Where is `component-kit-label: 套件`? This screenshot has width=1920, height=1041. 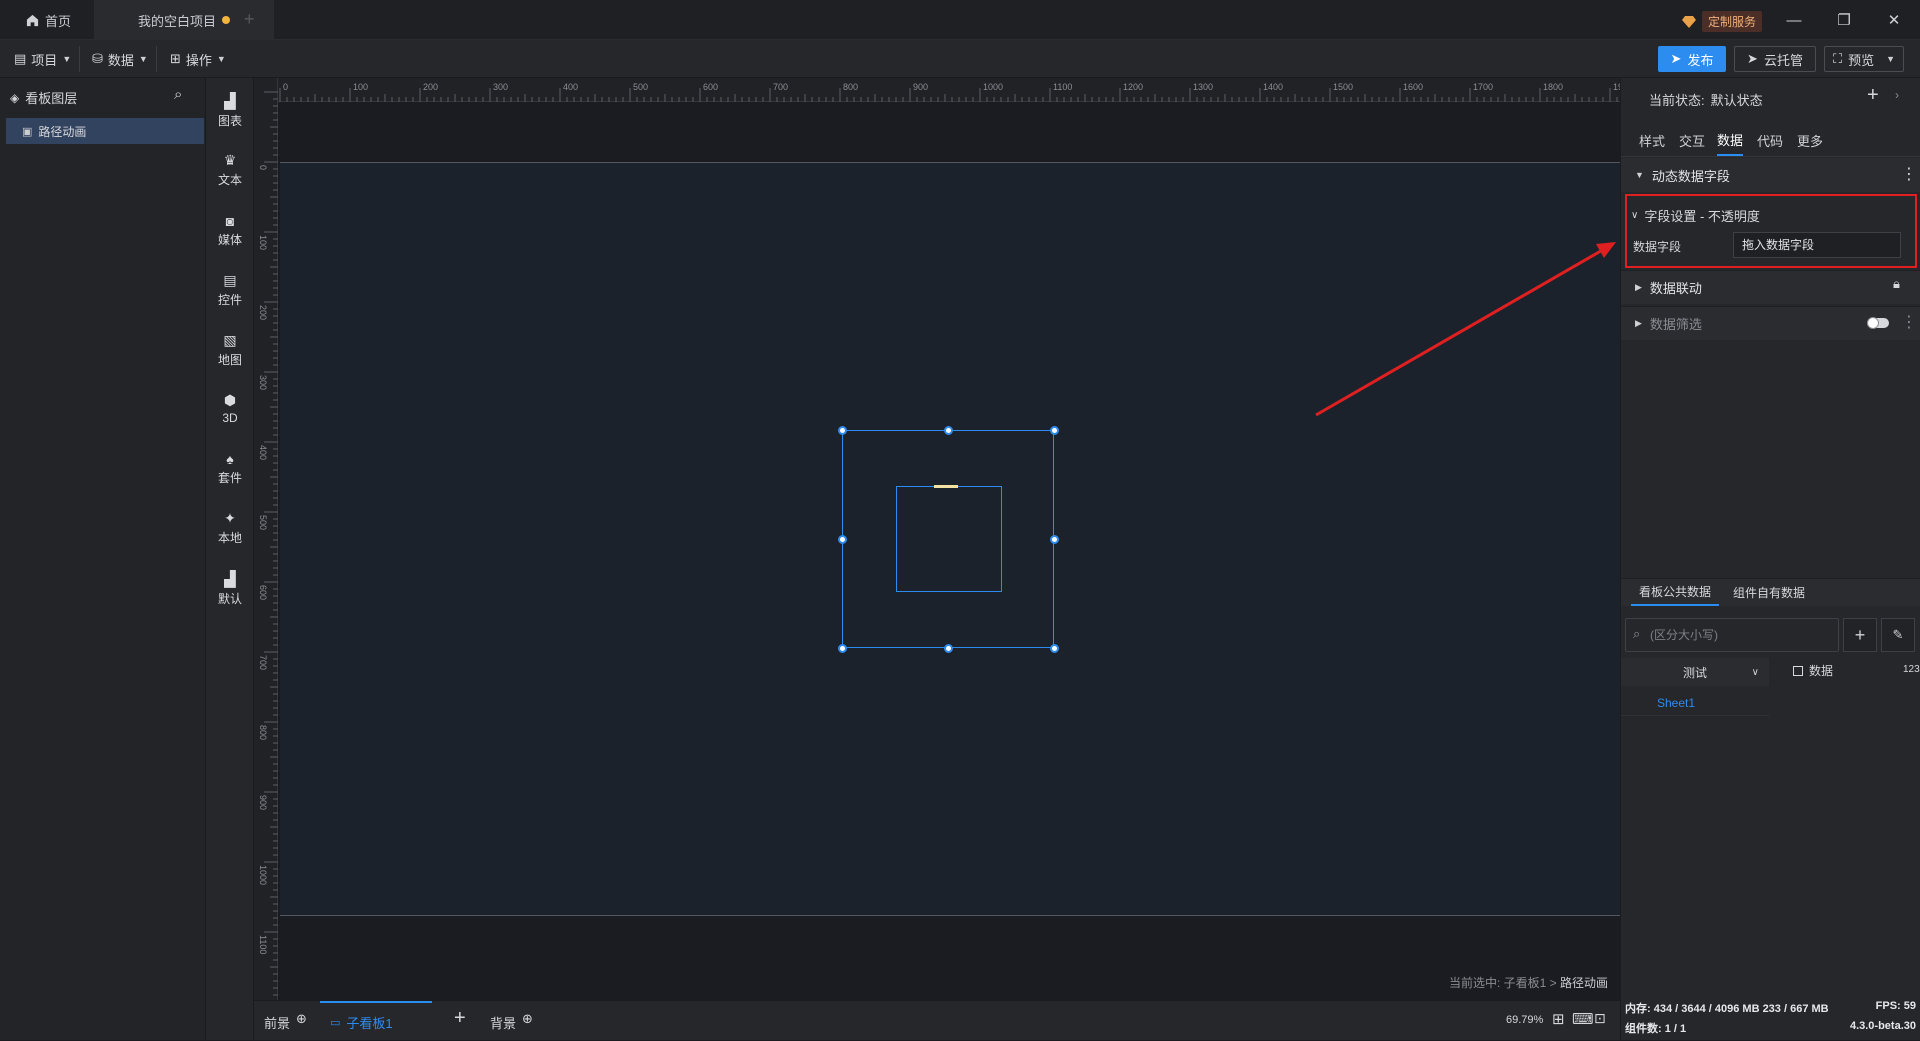 component-kit-label: 套件 is located at coordinates (229, 477).